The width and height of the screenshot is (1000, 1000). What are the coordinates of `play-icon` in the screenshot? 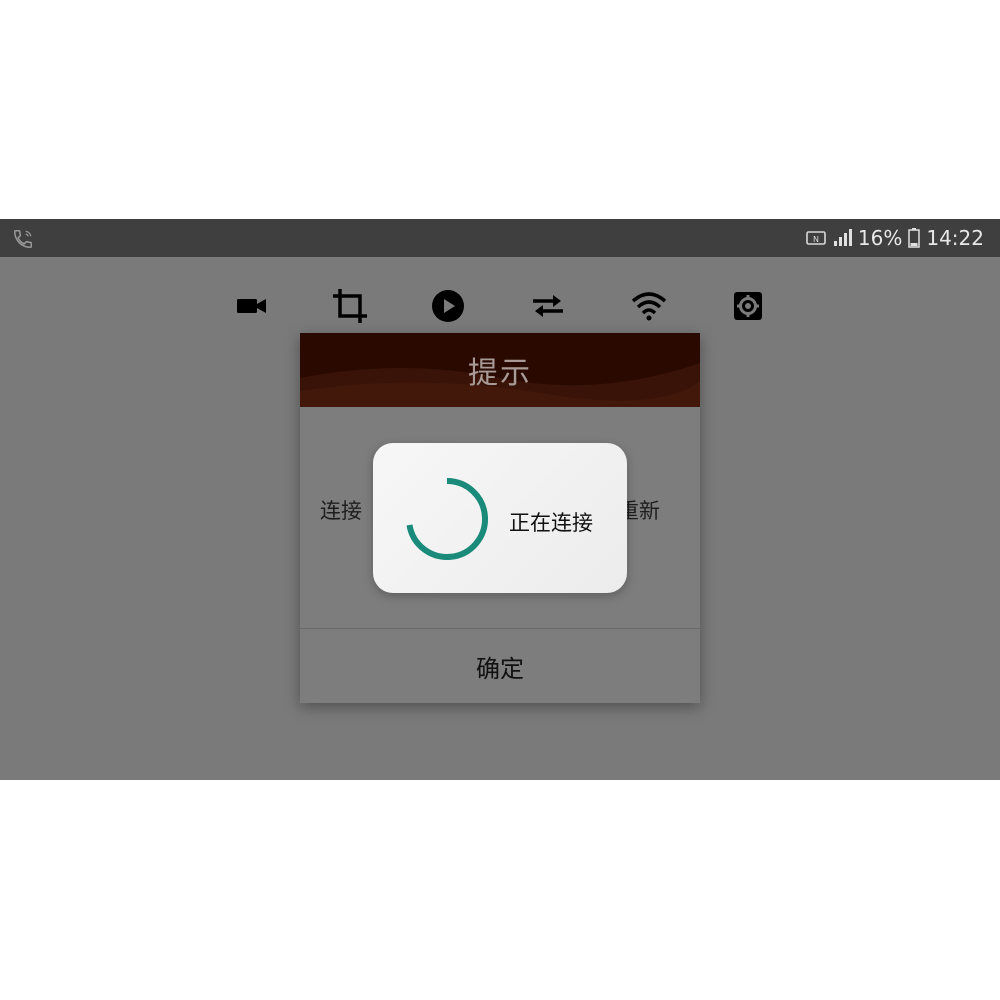 It's located at (448, 306).